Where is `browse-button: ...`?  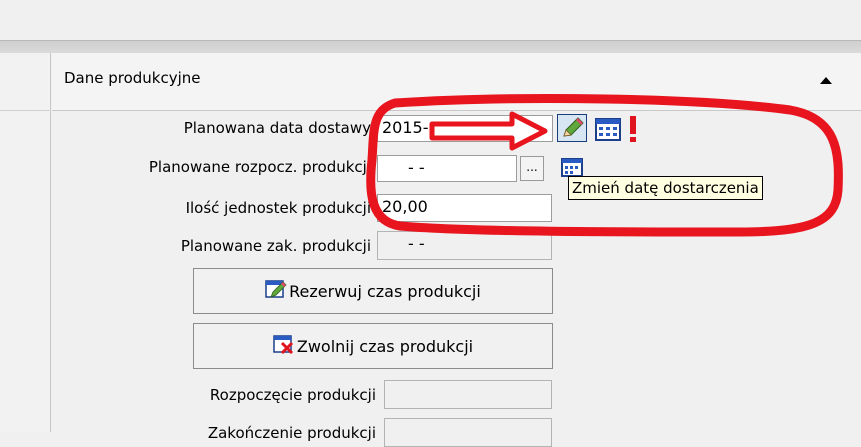
browse-button: ... is located at coordinates (532, 168).